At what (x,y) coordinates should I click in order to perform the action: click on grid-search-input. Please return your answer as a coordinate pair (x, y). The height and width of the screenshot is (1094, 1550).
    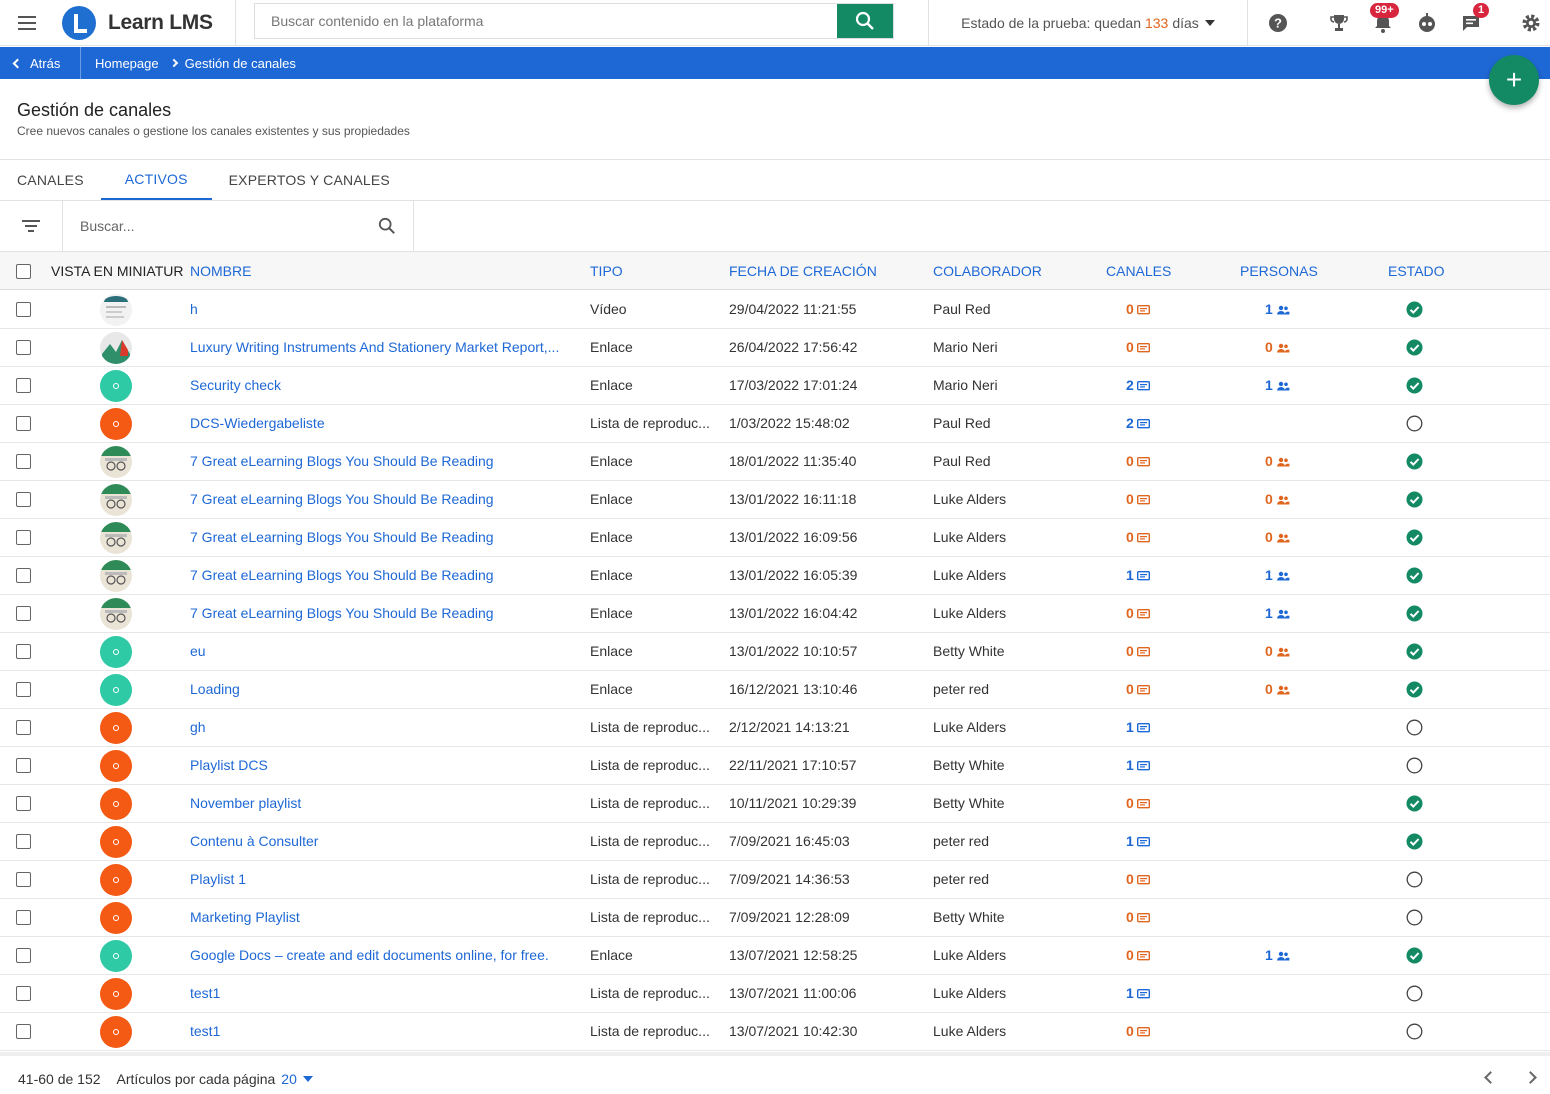
    Looking at the image, I should click on (209, 226).